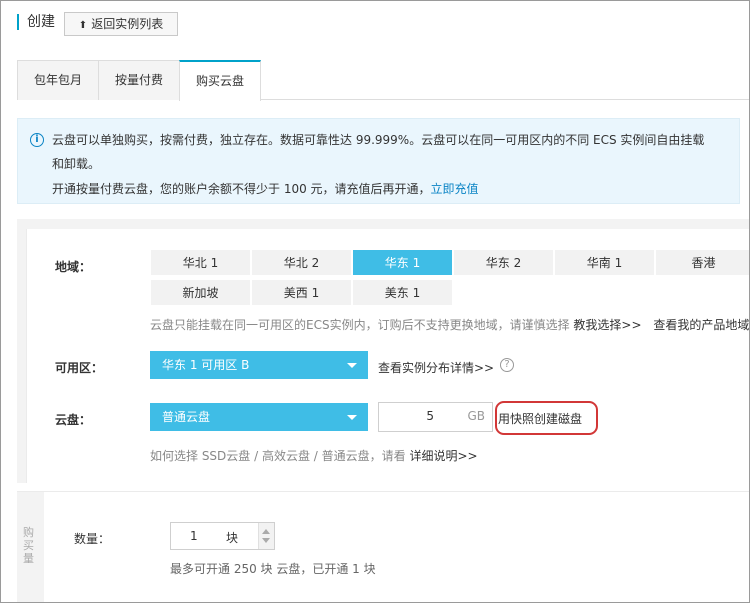  What do you see at coordinates (58, 80) in the screenshot?
I see `tab-subscription: 包年包月` at bounding box center [58, 80].